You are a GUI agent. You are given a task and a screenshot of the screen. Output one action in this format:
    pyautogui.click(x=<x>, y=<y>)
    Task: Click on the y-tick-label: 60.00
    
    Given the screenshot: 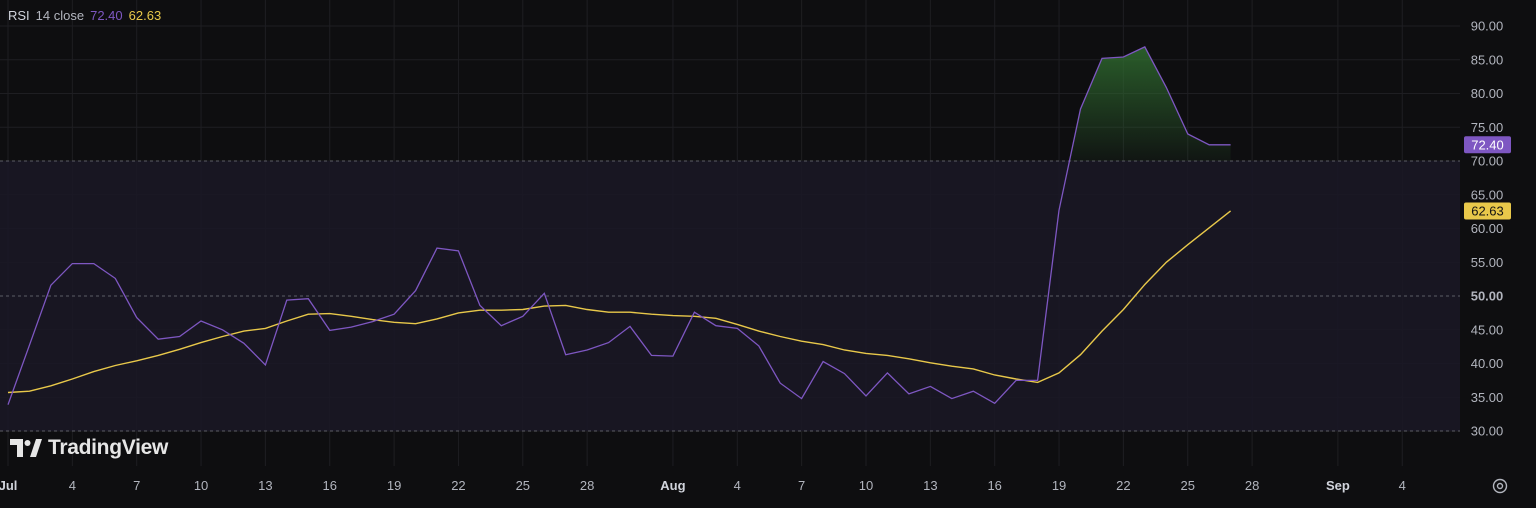 What is the action you would take?
    pyautogui.click(x=1487, y=228)
    